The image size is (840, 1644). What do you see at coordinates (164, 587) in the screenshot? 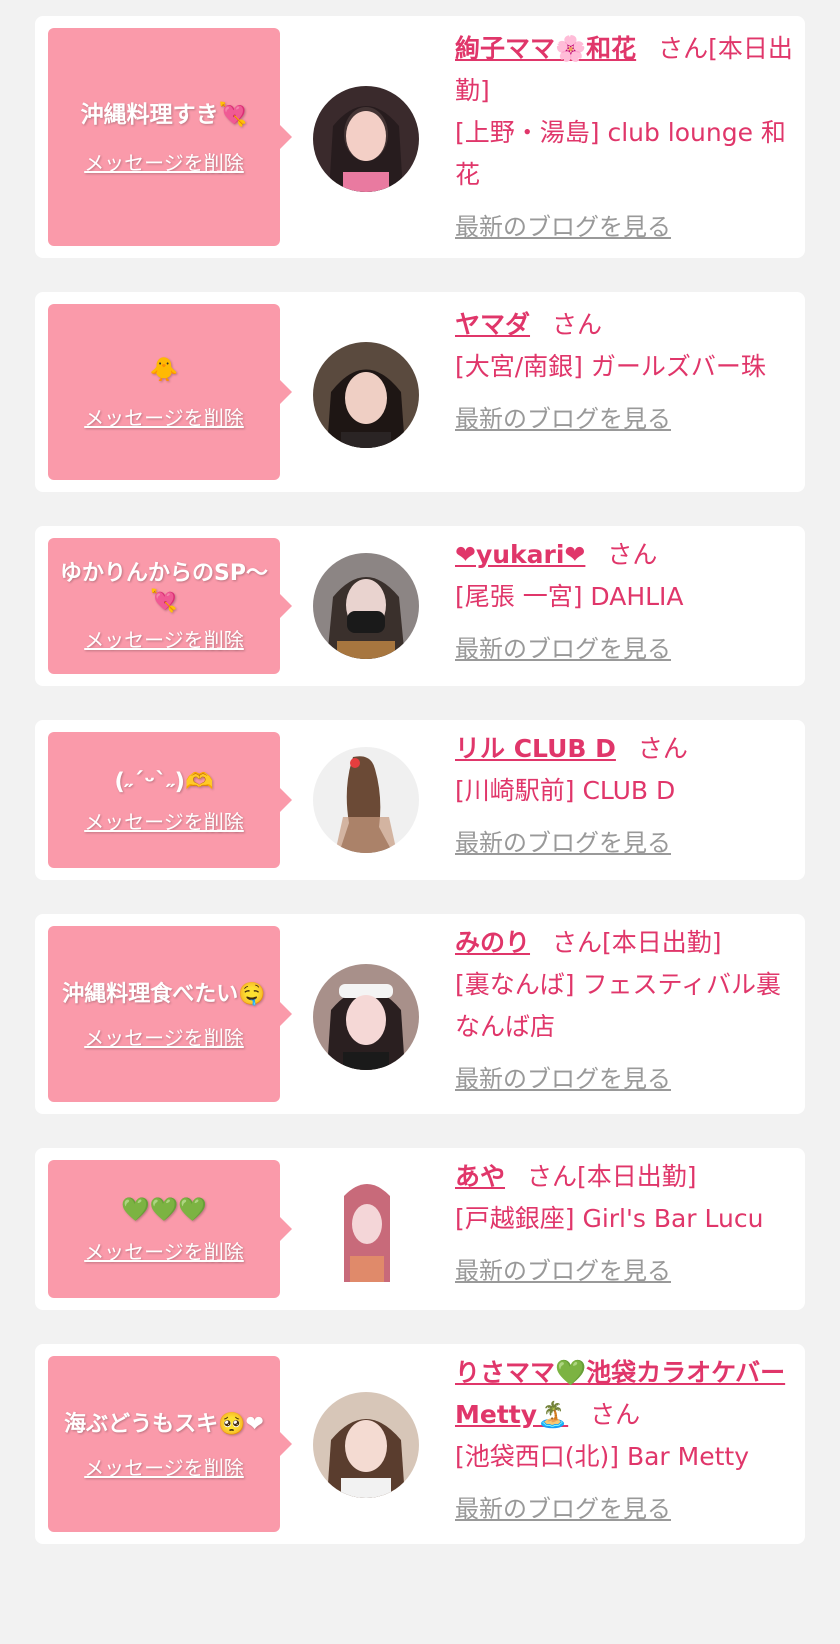
I see `message-text: ゆかりんからのSP〜💘` at bounding box center [164, 587].